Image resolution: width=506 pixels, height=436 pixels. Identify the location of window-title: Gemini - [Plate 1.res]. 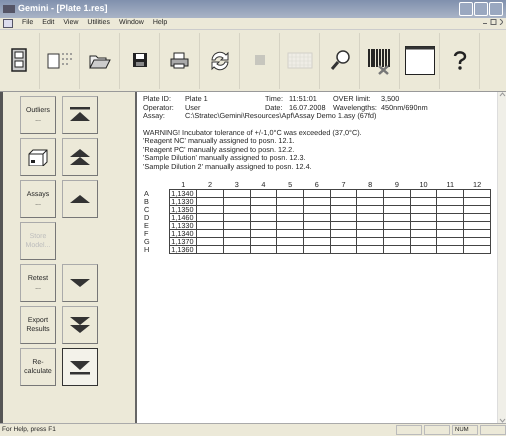
(63, 9).